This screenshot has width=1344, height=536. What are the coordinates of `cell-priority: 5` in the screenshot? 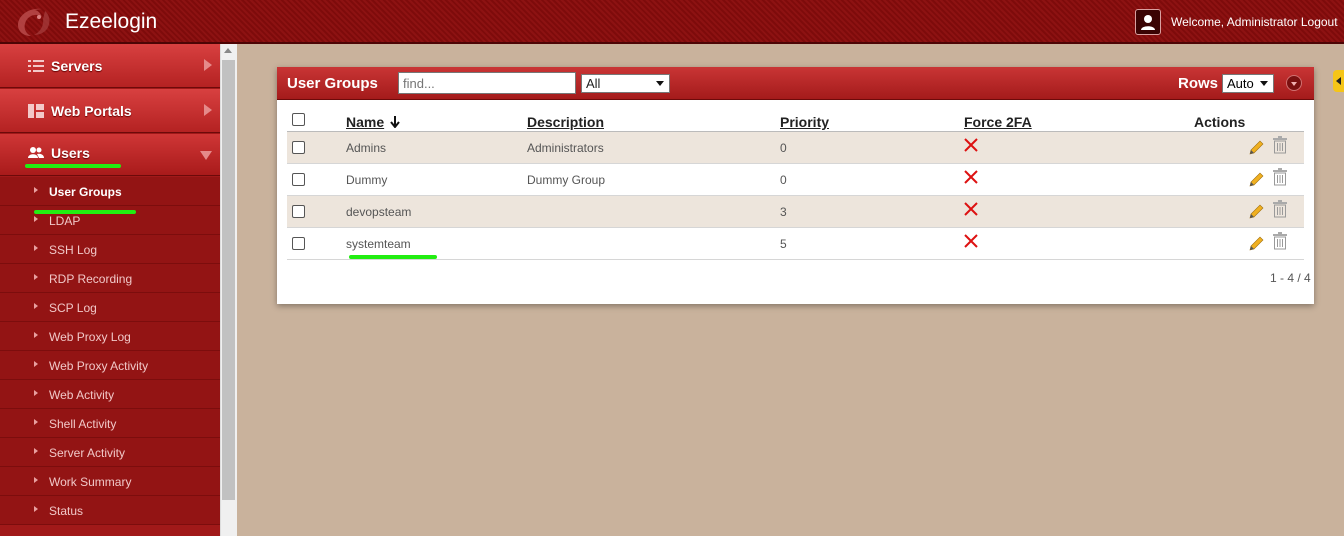 It's located at (783, 244).